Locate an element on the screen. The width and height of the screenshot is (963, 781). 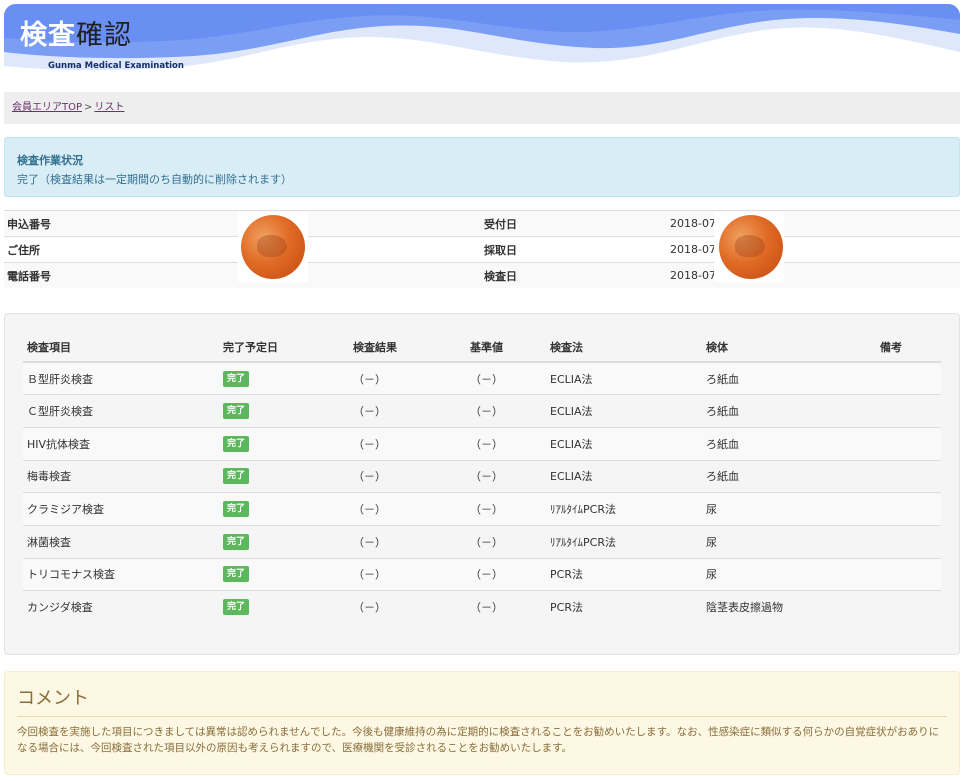
info-label: 検査日 is located at coordinates (500, 276).